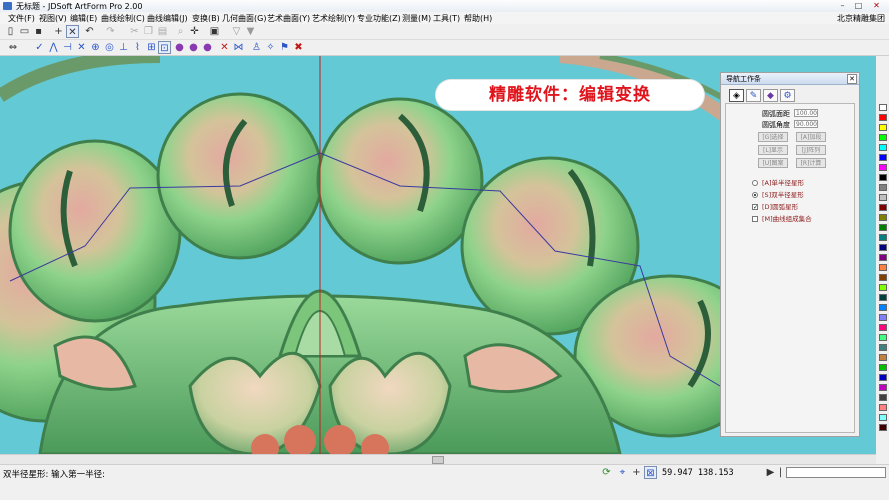 Image resolution: width=889 pixels, height=500 pixels. I want to click on menu-help: 帮助(H), so click(478, 18).